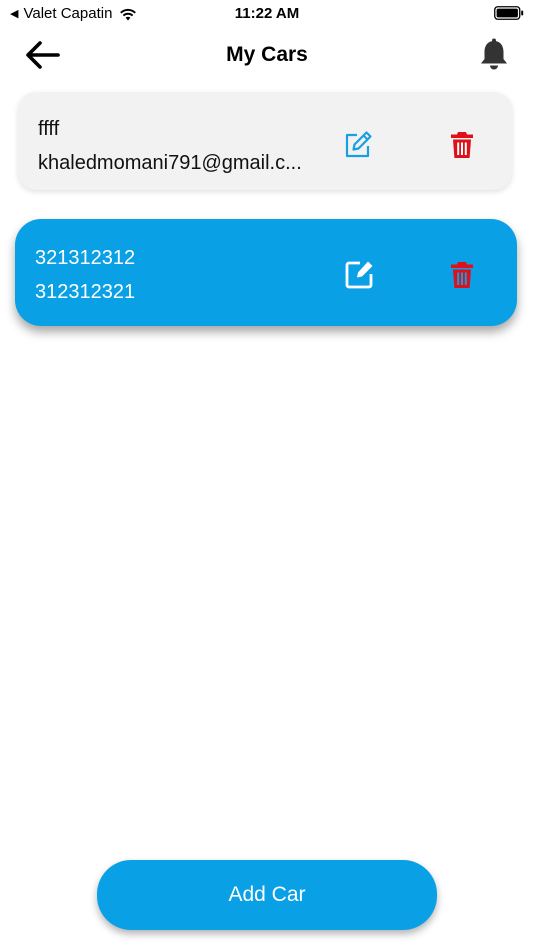  Describe the element at coordinates (85, 292) in the screenshot. I see `car-plate-number: 312312321` at that location.